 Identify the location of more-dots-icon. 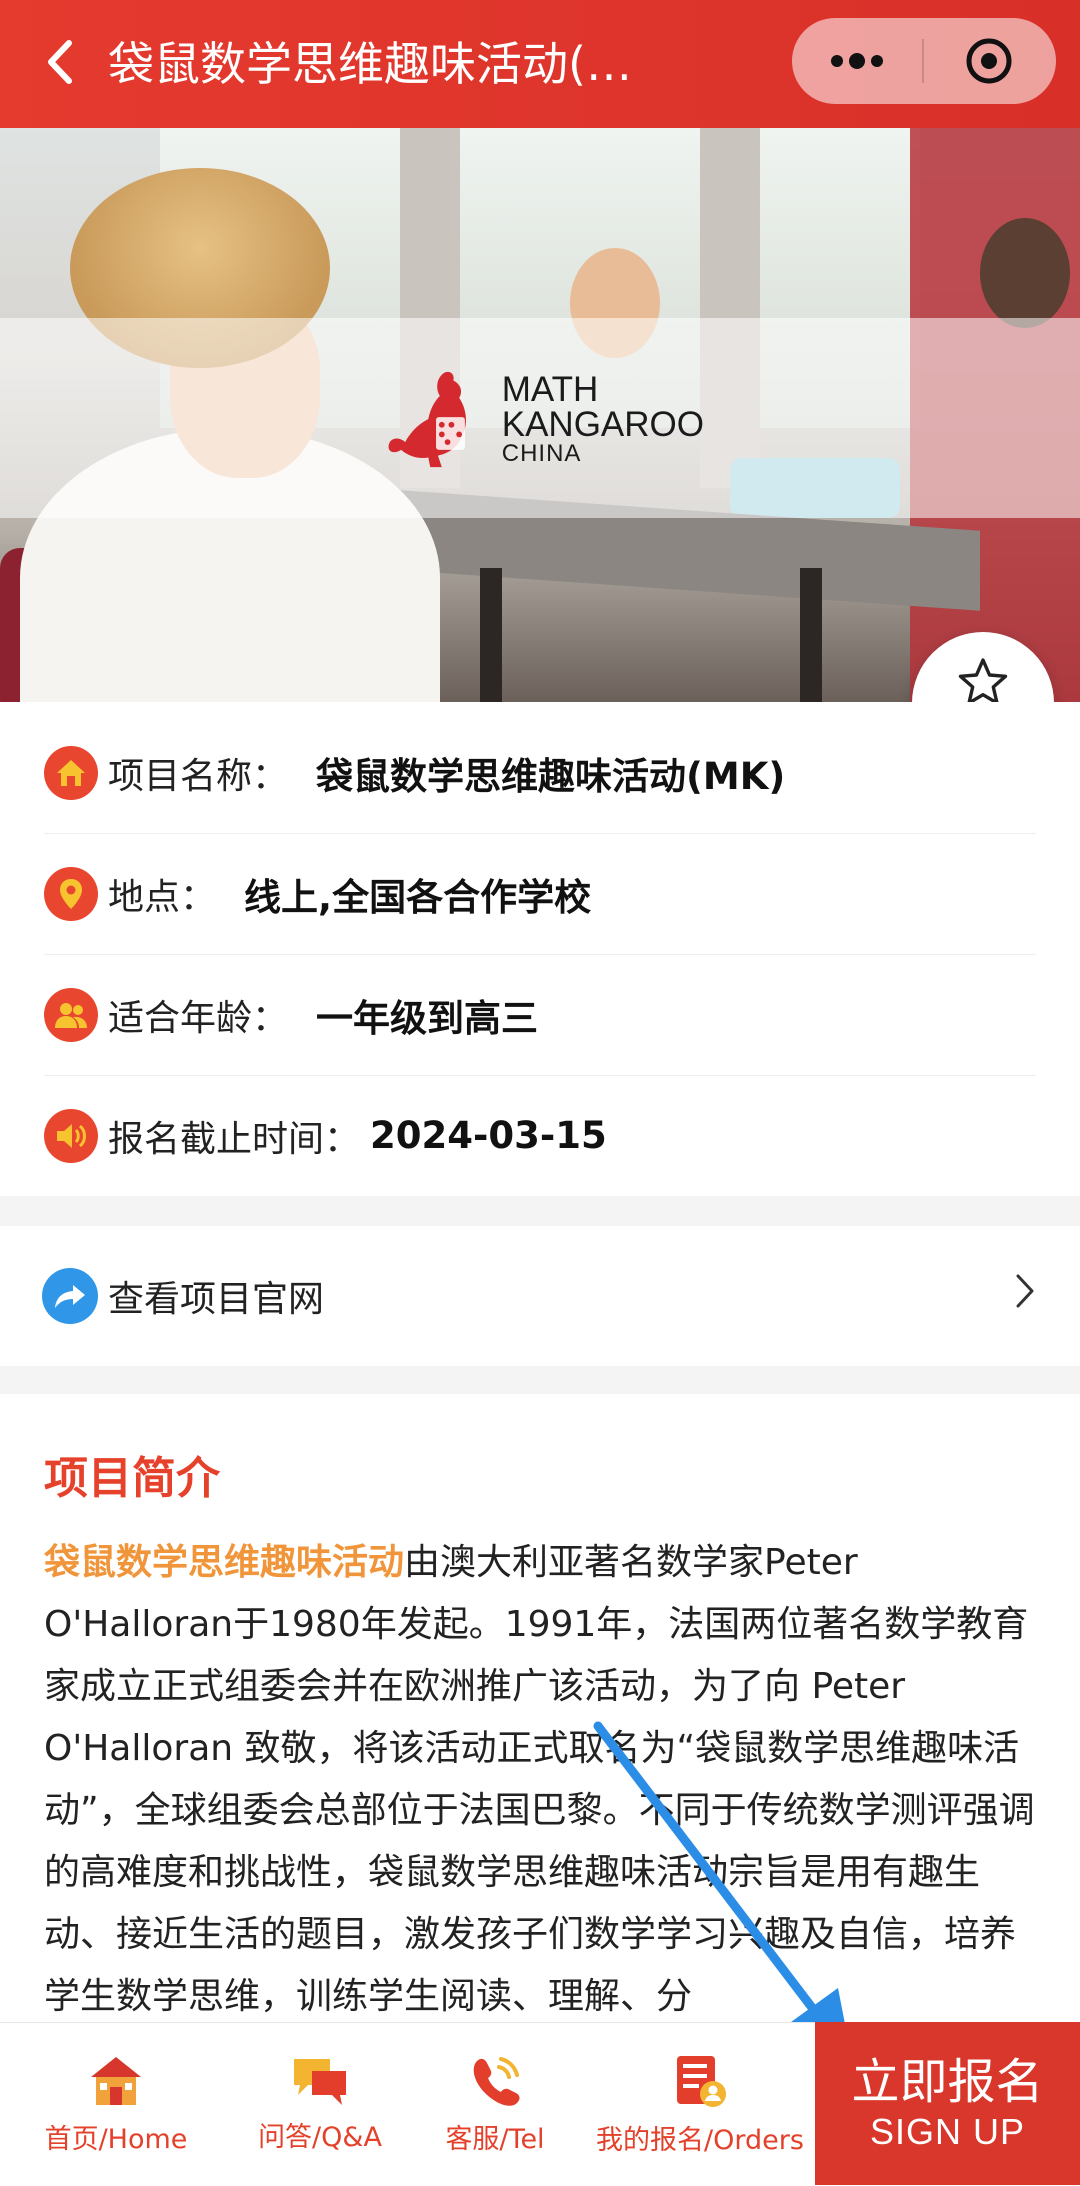
(857, 61).